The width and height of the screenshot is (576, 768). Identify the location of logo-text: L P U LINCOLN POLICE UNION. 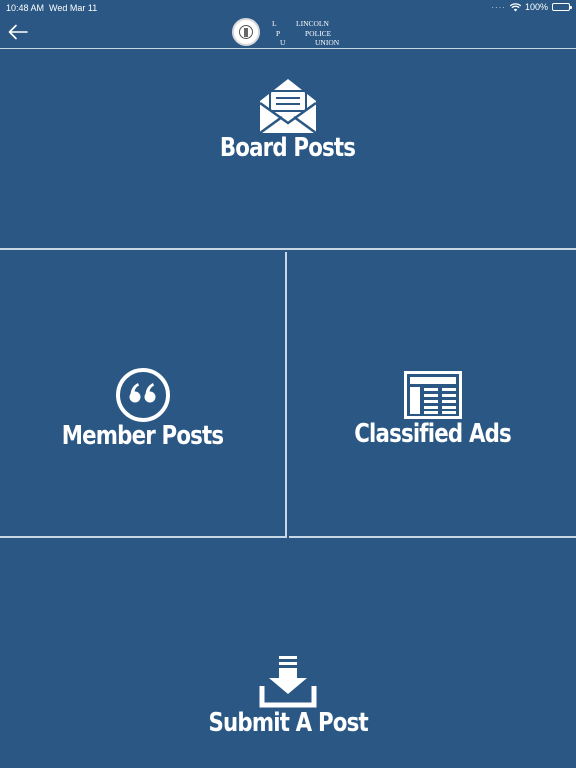
(312, 32).